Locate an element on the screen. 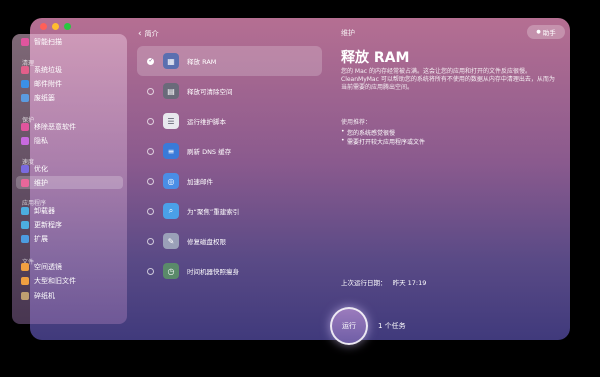 The image size is (600, 377). sidebar-item-label: 移除恶意软件 is located at coordinates (55, 126).